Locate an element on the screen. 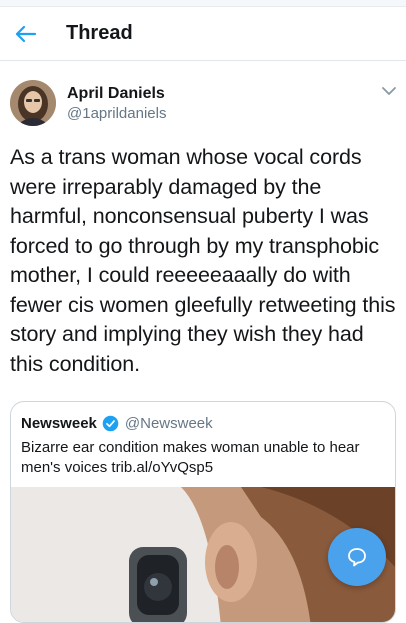 This screenshot has width=406, height=623. back-button is located at coordinates (26, 34).